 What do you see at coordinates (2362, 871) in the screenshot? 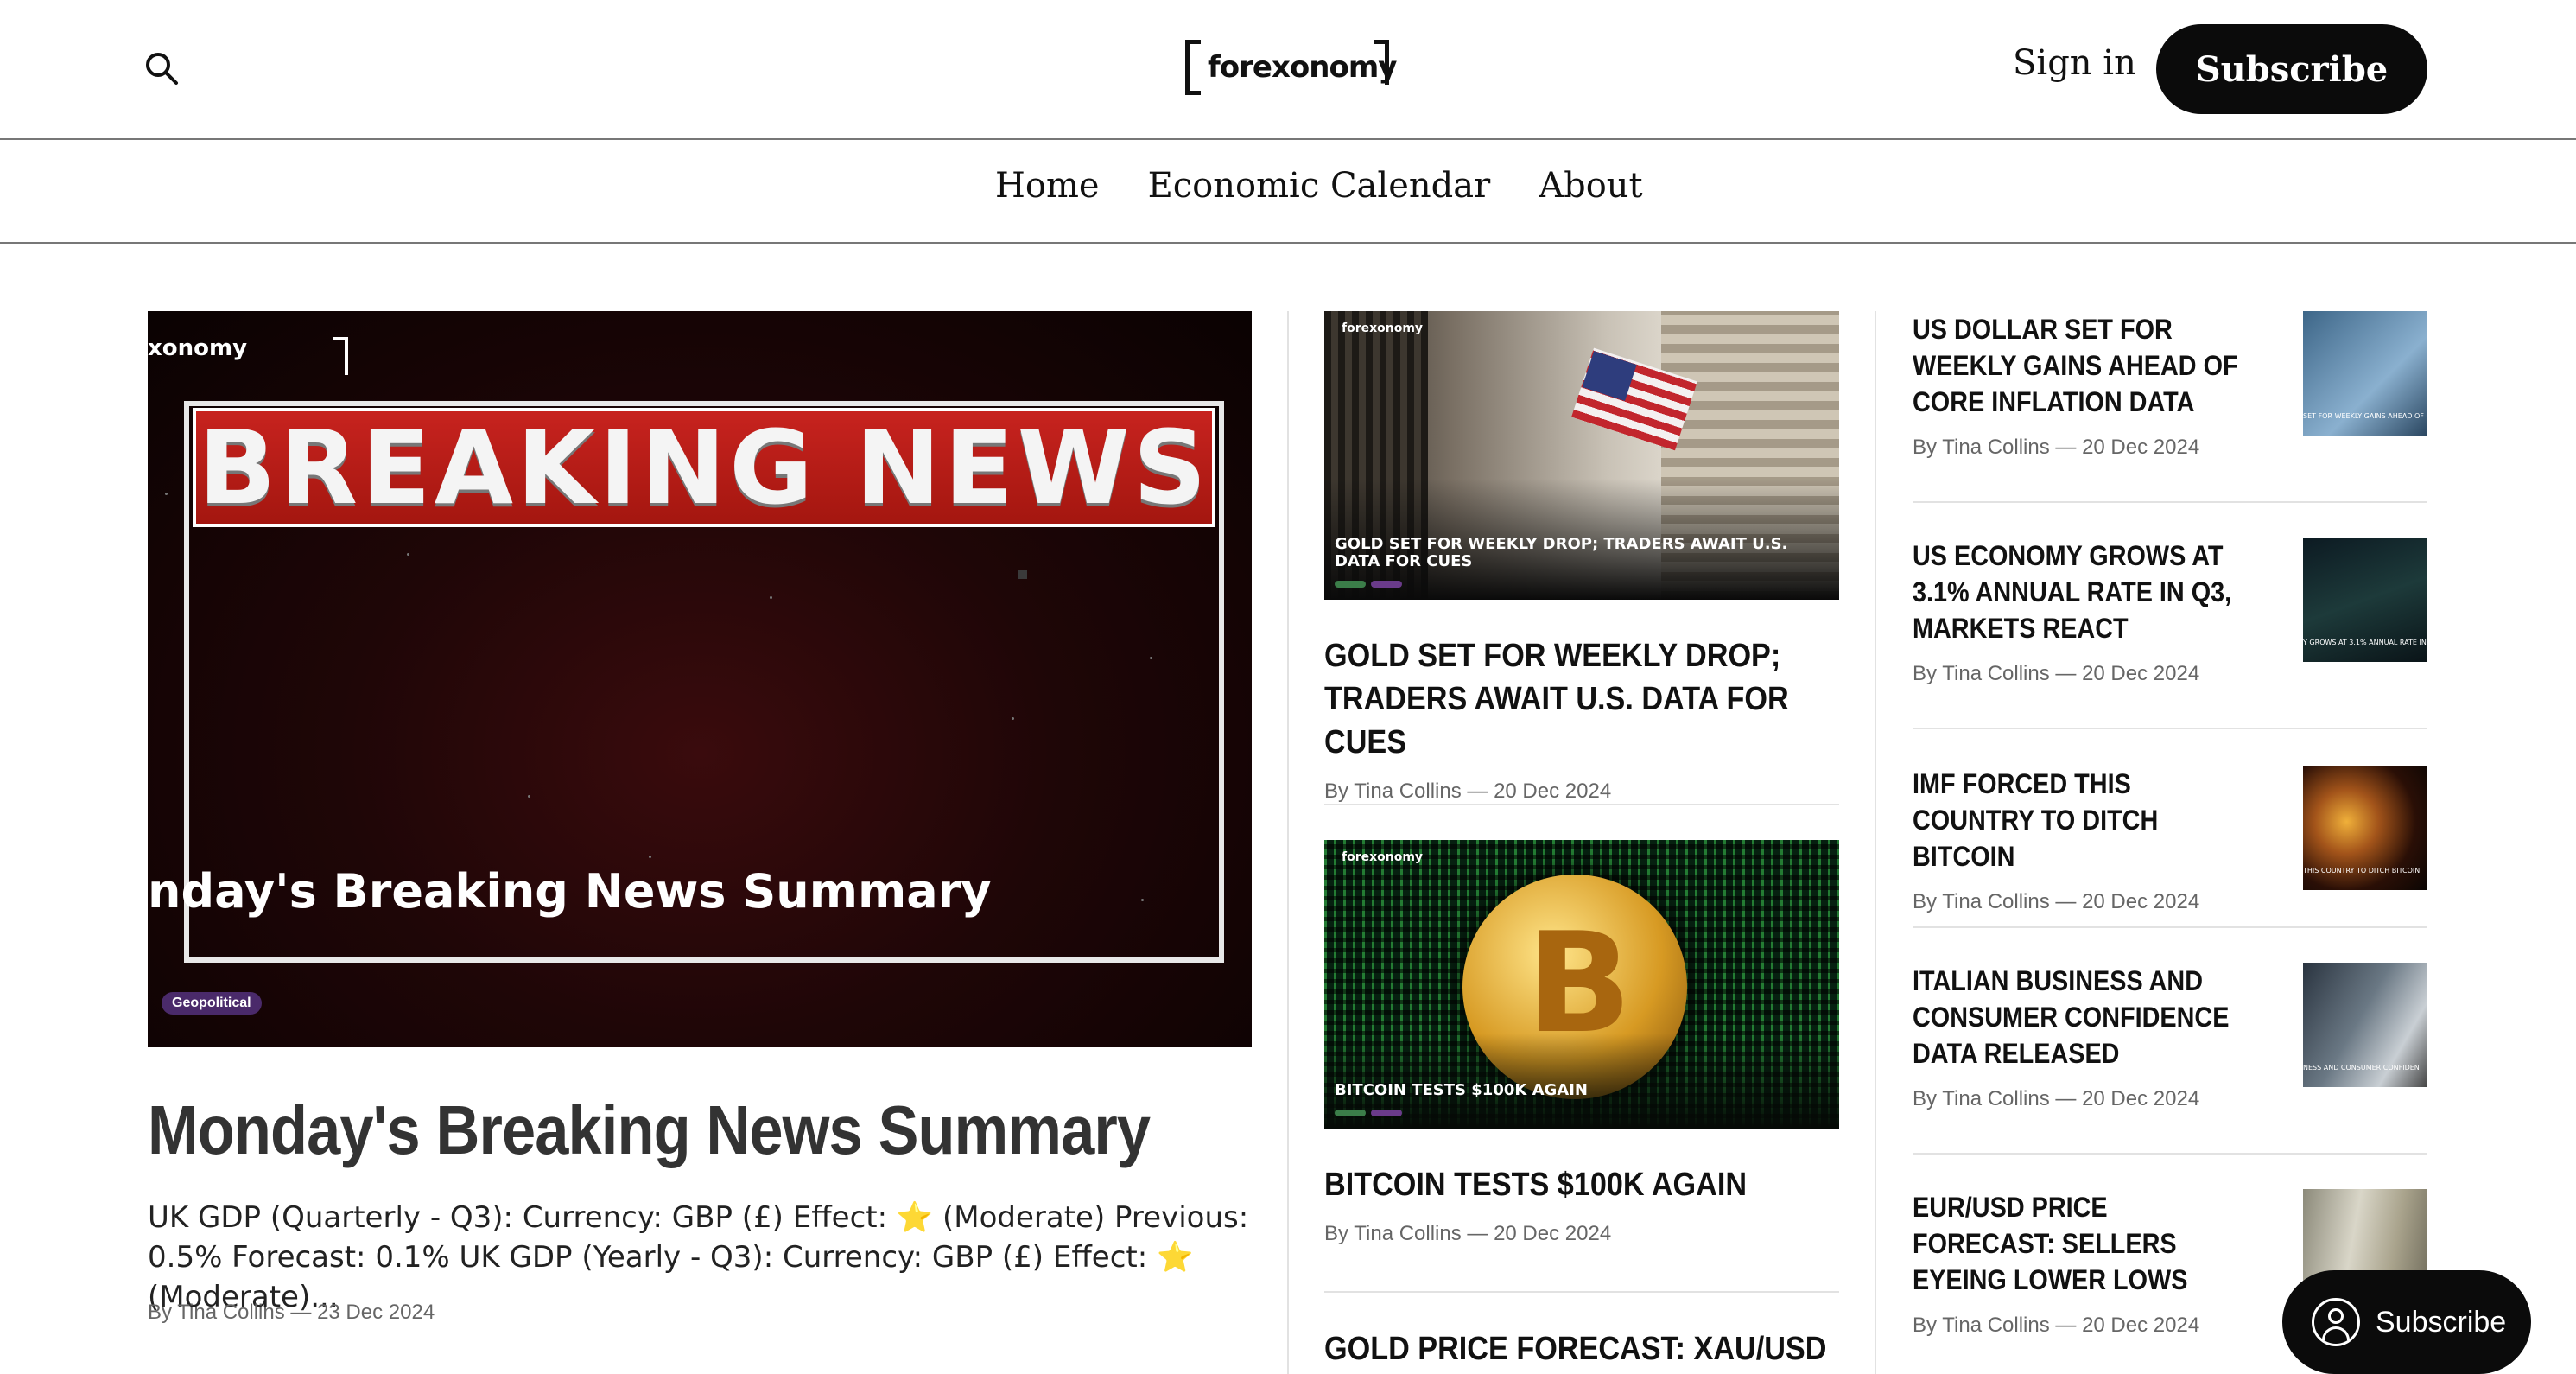
I see `thumbnail-caption: THIS COUNTRY TO DITCH BITCOIN` at bounding box center [2362, 871].